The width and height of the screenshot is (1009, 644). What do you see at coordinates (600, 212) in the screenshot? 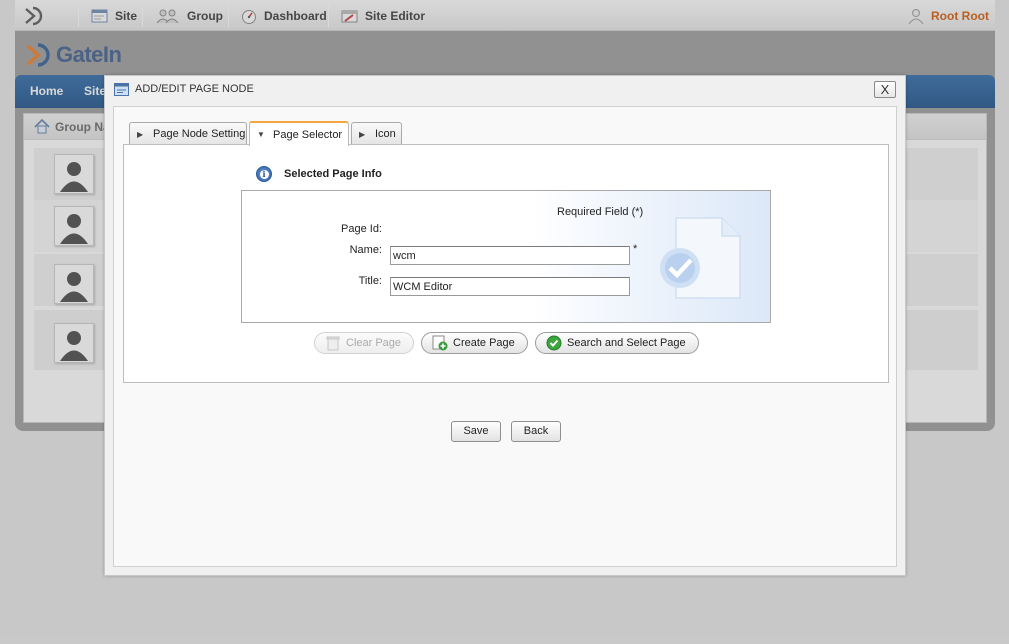
I see `required-note: Required Field (*)` at bounding box center [600, 212].